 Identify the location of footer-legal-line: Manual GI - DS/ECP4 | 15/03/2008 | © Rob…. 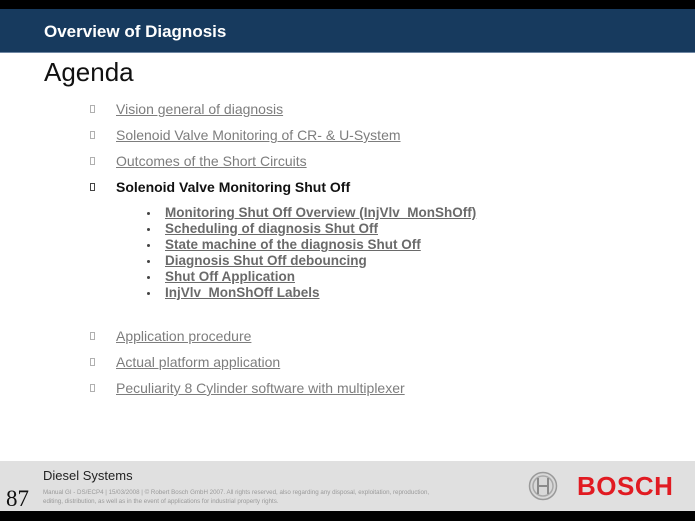
(236, 492).